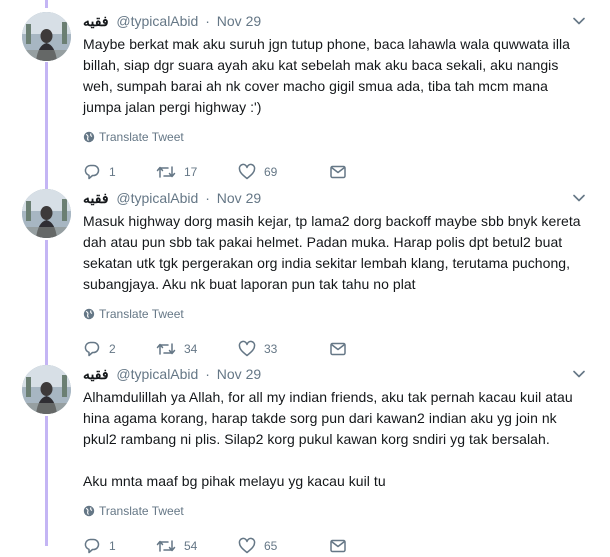  Describe the element at coordinates (271, 172) in the screenshot. I see `like-count: 69` at that location.